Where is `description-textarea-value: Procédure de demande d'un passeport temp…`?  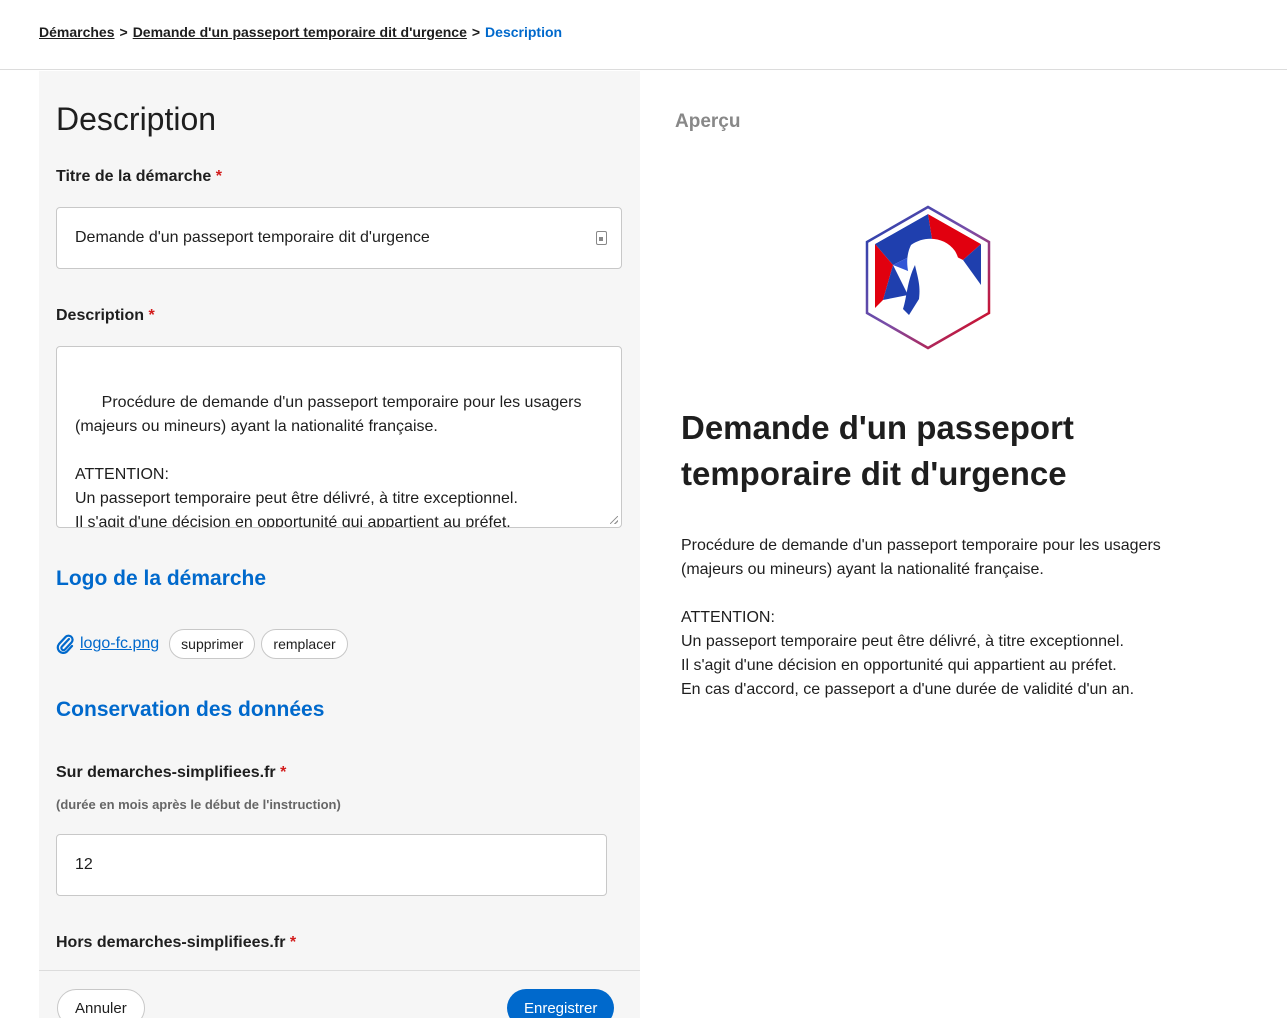
description-textarea-value: Procédure de demande d'un passeport temp… is located at coordinates (328, 461).